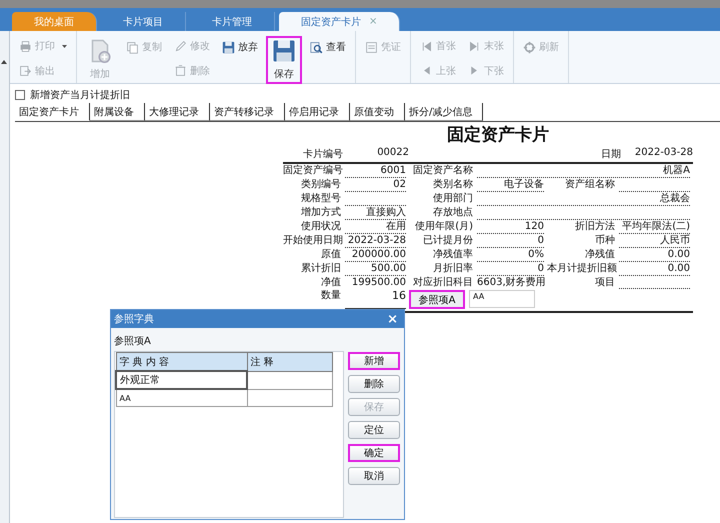  I want to click on copy-icon, so click(132, 47).